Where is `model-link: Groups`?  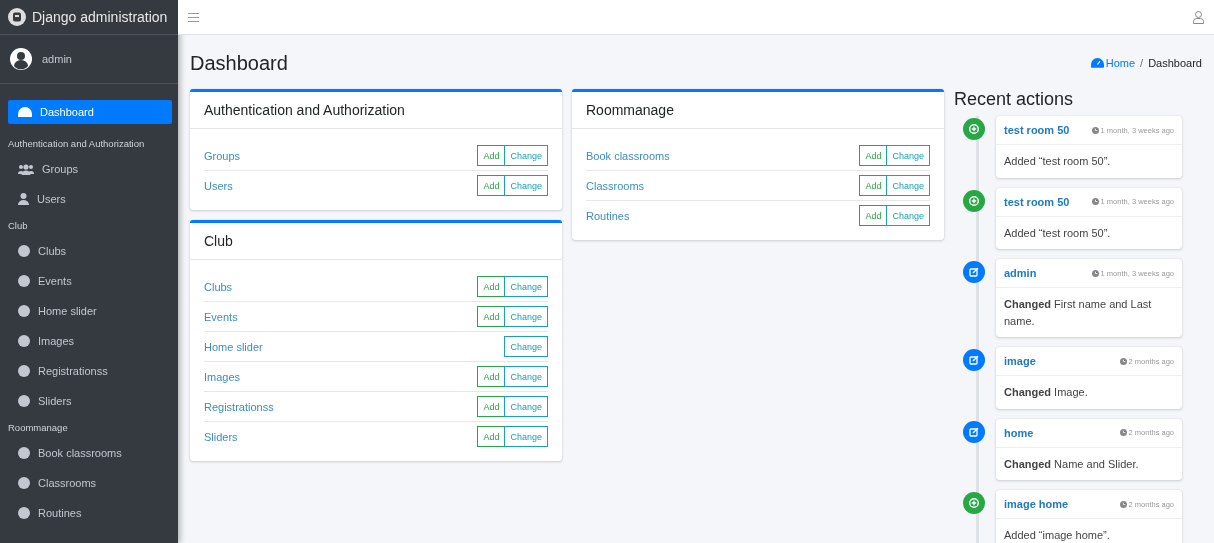 model-link: Groups is located at coordinates (222, 155).